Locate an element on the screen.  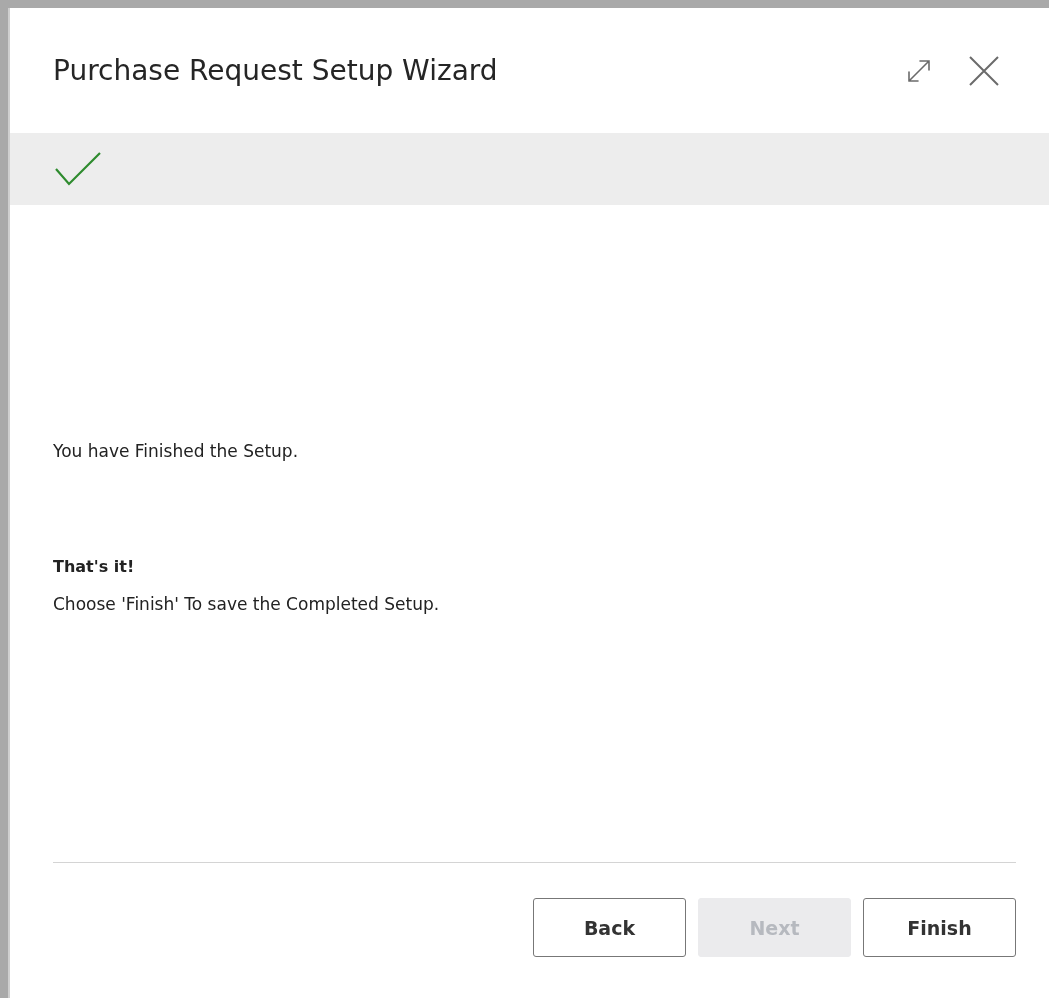
message-heading: That's it! is located at coordinates (94, 566).